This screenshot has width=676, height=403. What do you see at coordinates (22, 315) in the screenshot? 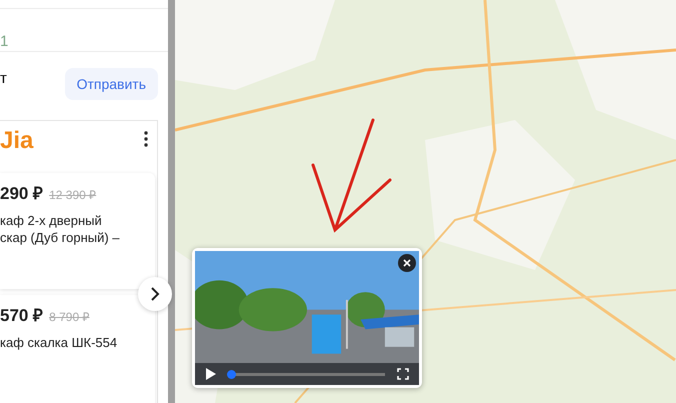
I see `price-text: 570 ₽` at bounding box center [22, 315].